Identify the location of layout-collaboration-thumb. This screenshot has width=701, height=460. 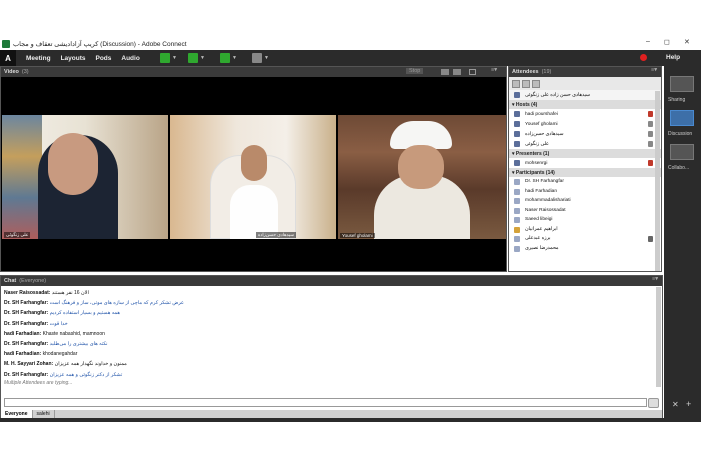
(682, 152).